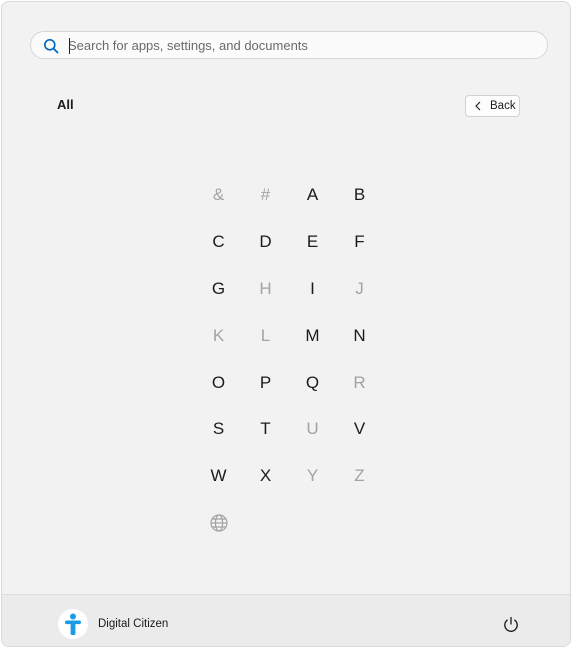 The width and height of the screenshot is (572, 648). Describe the element at coordinates (286, 620) in the screenshot. I see `start-footer: Digital Citizen` at that location.